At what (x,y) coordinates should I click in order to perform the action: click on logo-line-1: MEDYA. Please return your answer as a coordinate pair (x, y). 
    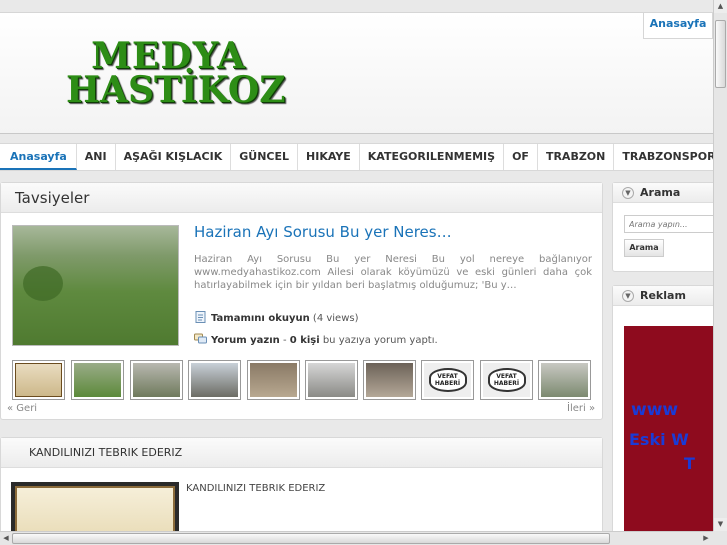
    Looking at the image, I should click on (168, 56).